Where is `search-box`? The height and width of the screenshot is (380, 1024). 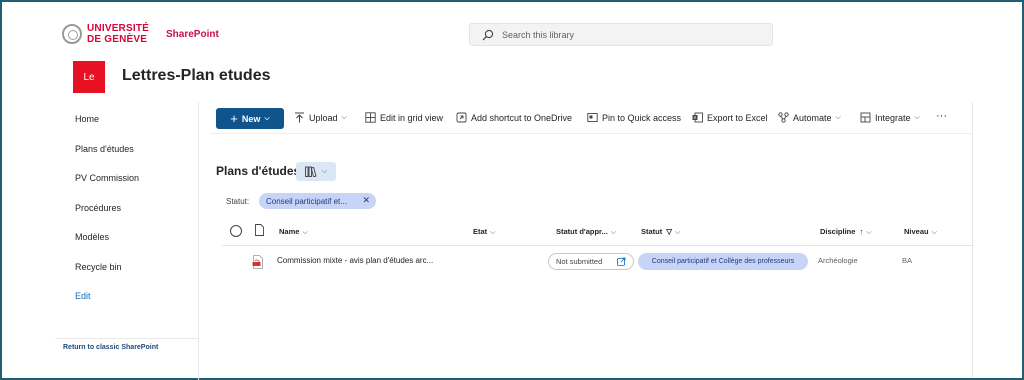
search-box is located at coordinates (621, 34).